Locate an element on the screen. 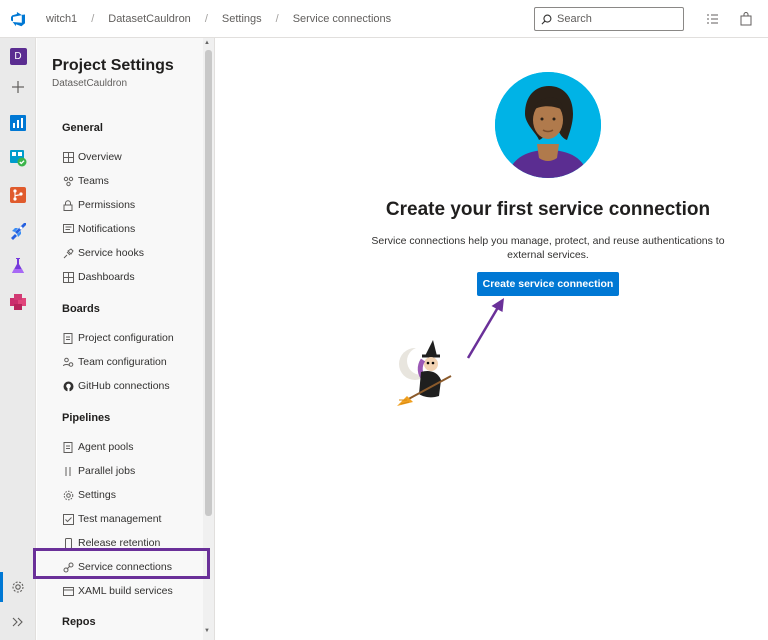 This screenshot has height=640, width=768. nav-item-label: Teams is located at coordinates (93, 181).